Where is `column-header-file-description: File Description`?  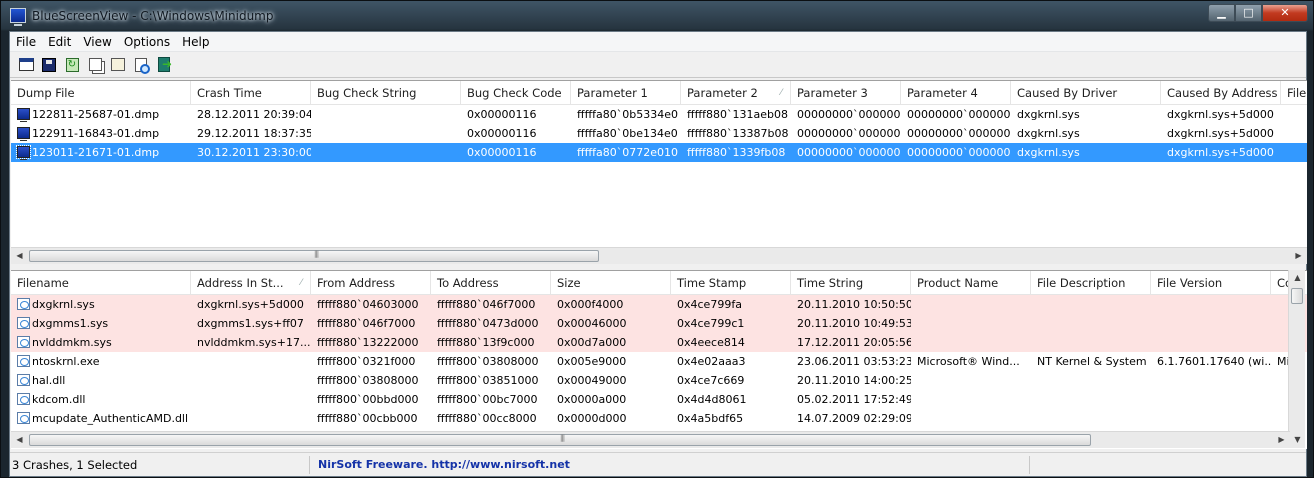
column-header-file-description: File Description is located at coordinates (1091, 283).